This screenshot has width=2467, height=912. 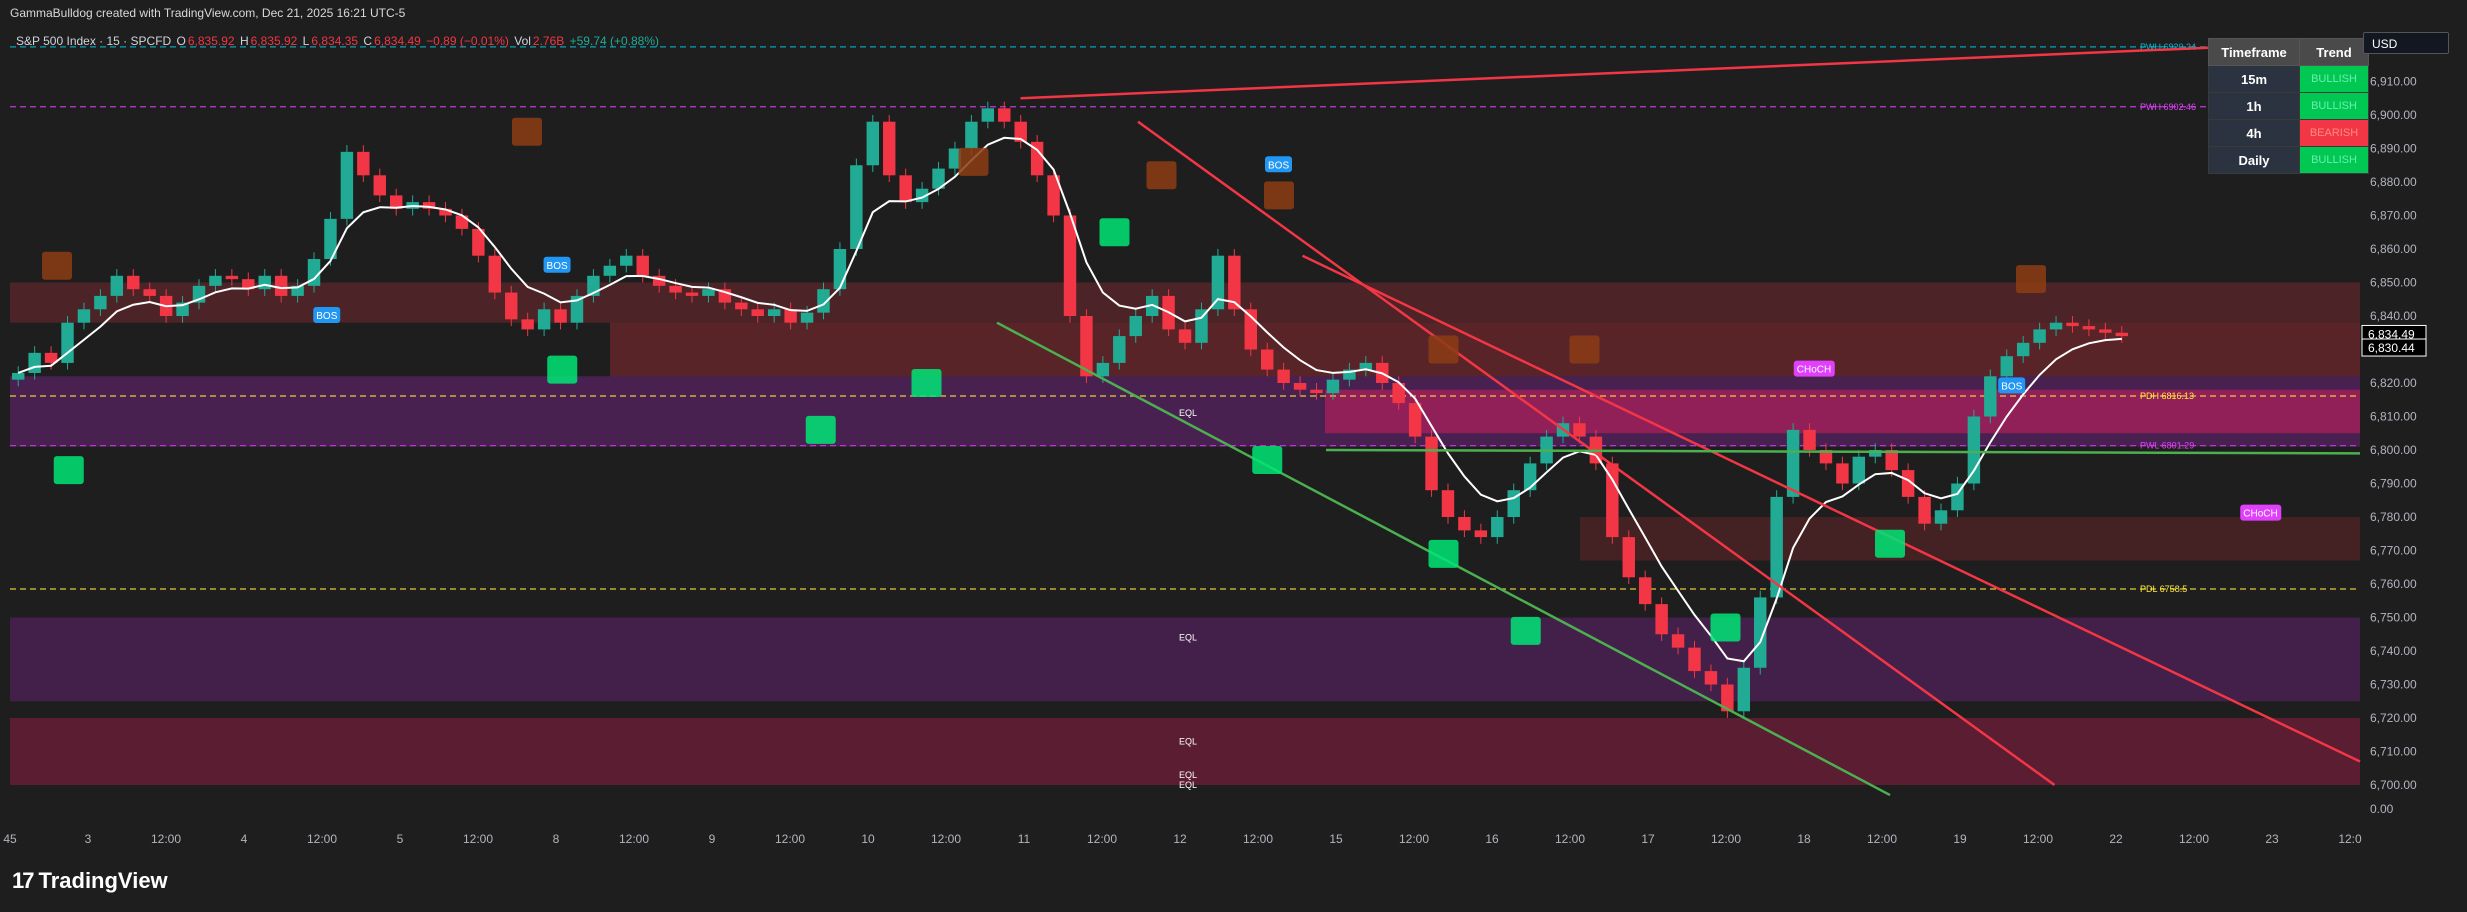 What do you see at coordinates (211, 41) in the screenshot?
I see `open-value: 6,835.92` at bounding box center [211, 41].